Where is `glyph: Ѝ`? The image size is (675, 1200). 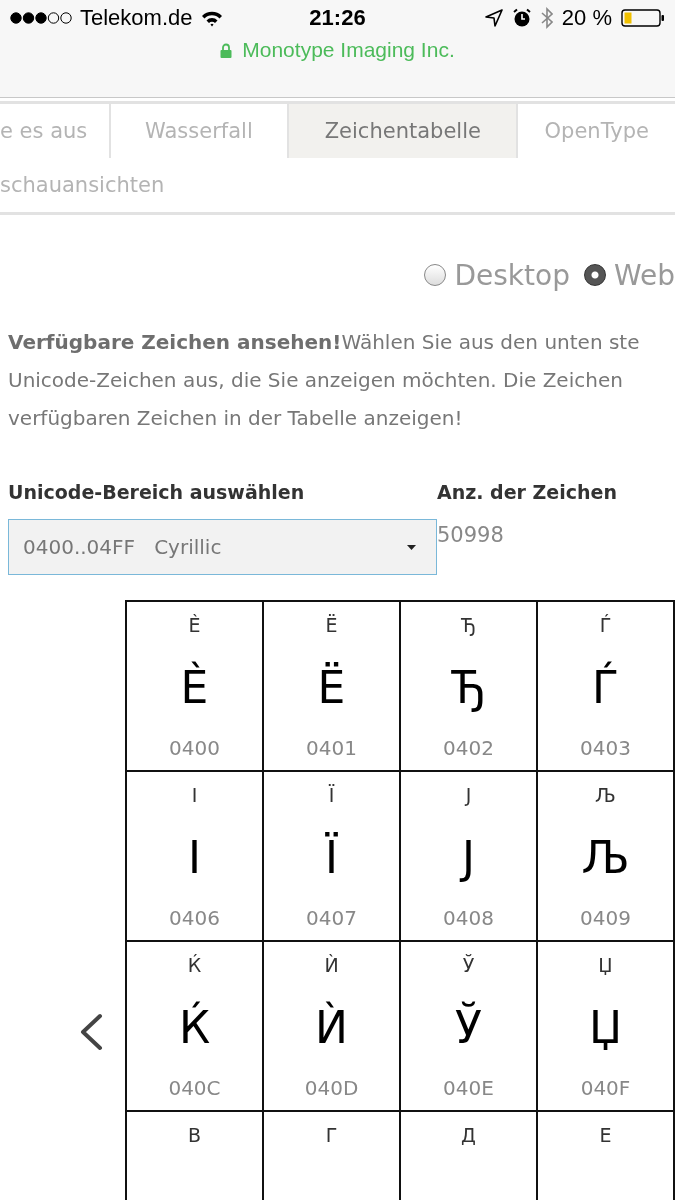
glyph: Ѝ is located at coordinates (331, 1027).